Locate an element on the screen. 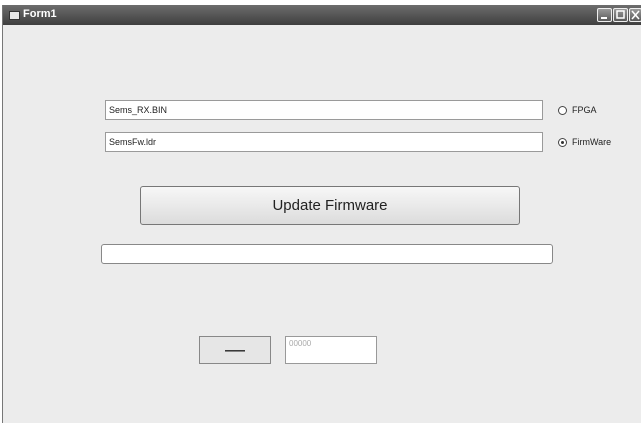  progress-bar is located at coordinates (327, 254).